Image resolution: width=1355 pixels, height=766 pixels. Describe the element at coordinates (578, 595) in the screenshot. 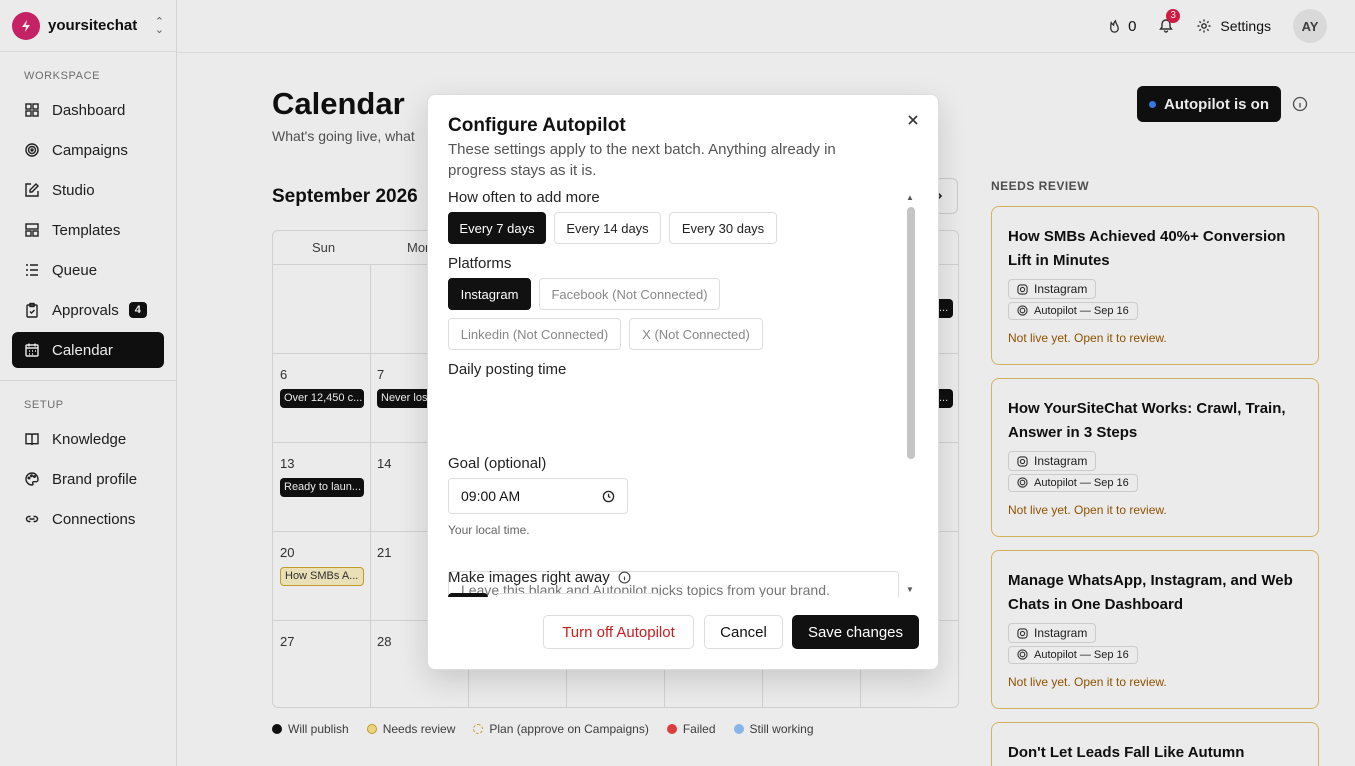

I see `images-option-no` at that location.